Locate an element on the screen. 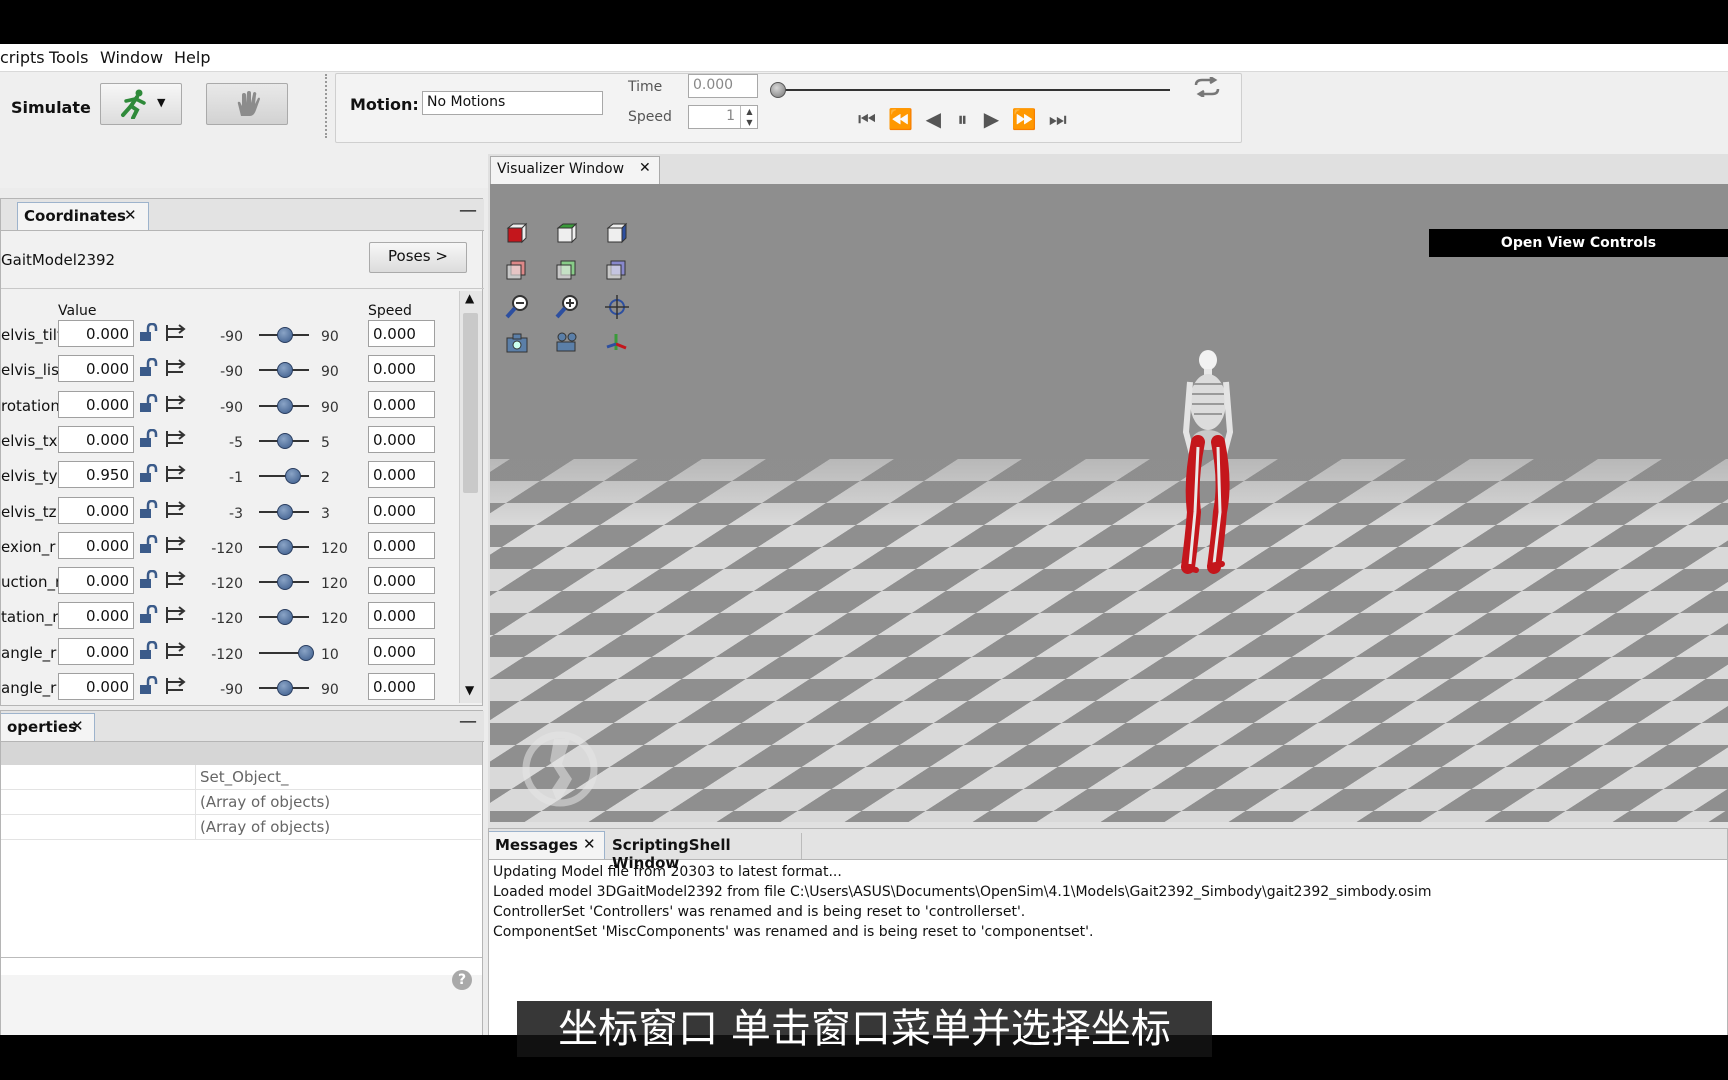 The image size is (1728, 1080). play-reverse-icon: ◀ is located at coordinates (933, 119).